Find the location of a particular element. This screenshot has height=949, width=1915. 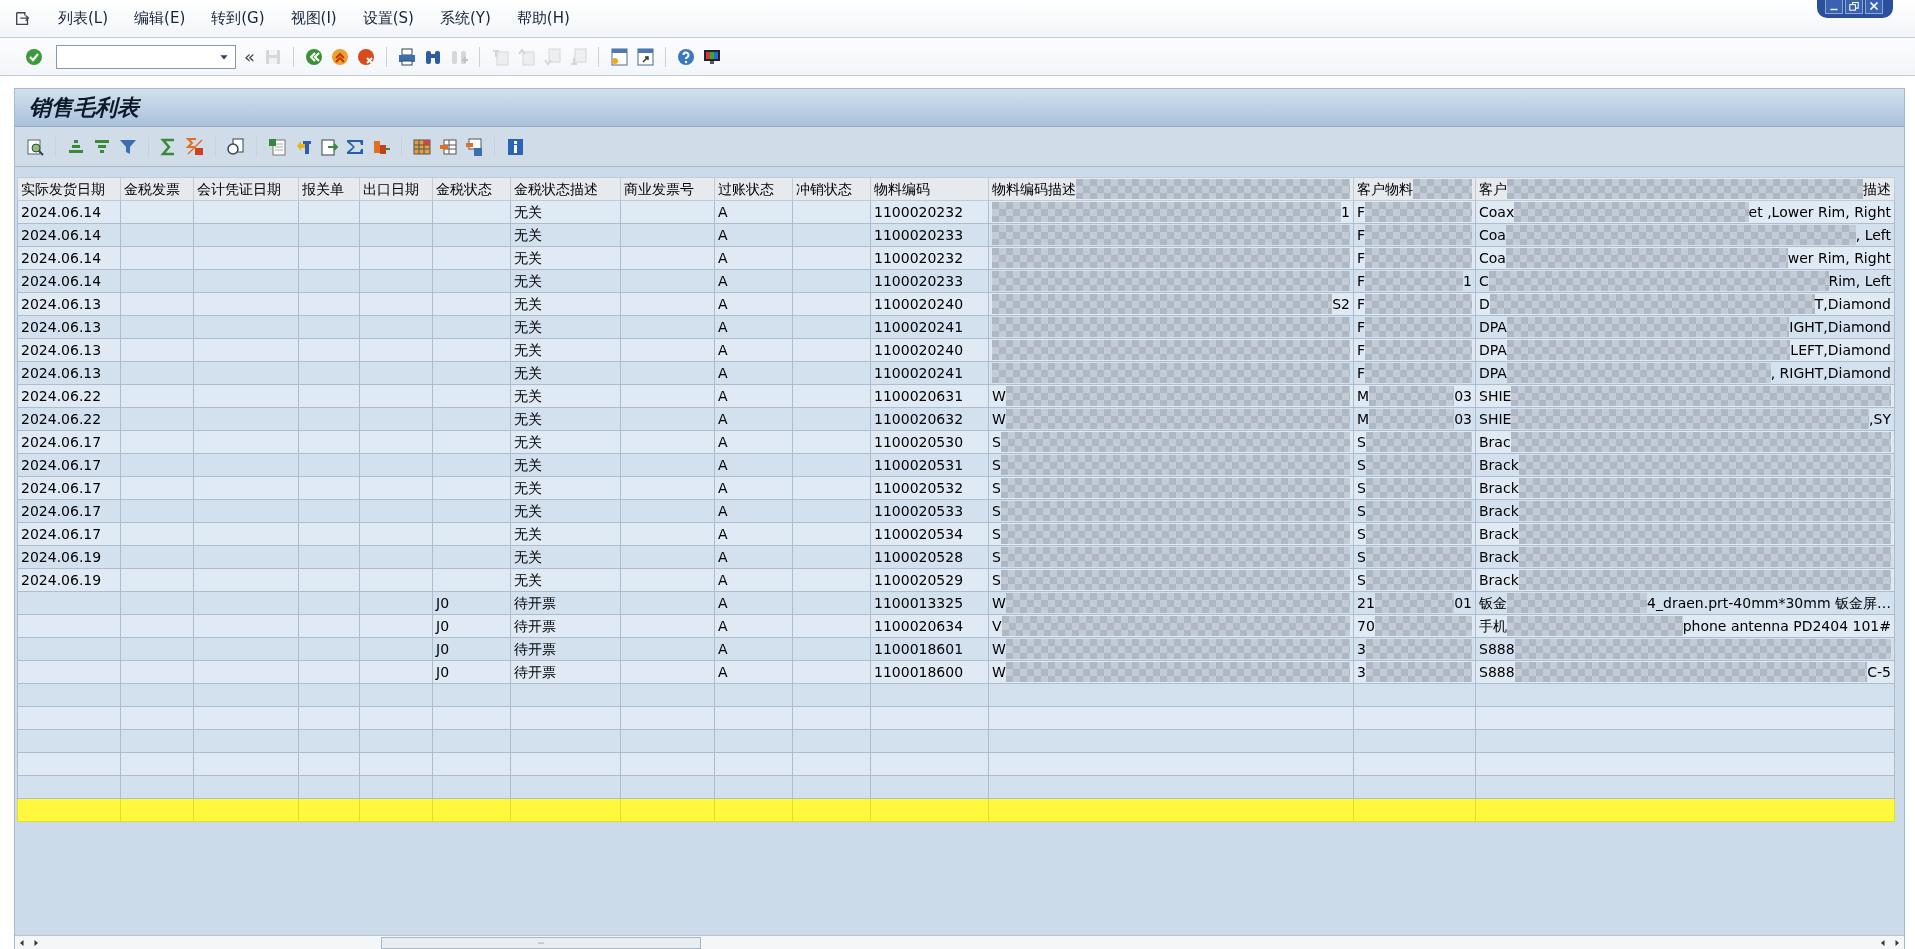

scroll-thumb is located at coordinates (541, 942).